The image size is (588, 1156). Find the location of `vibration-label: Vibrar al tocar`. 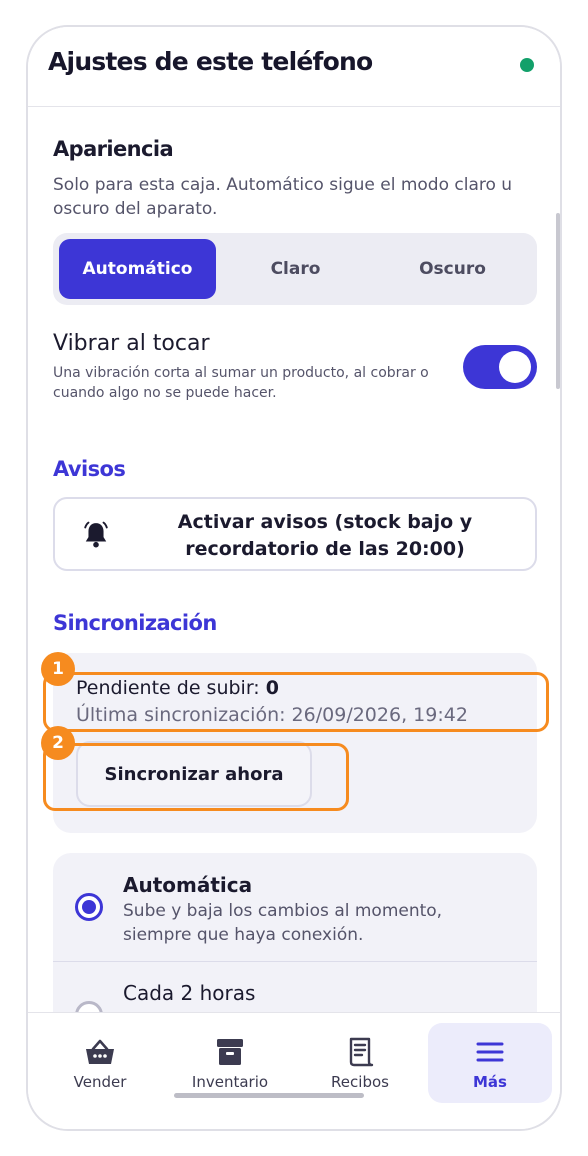

vibration-label: Vibrar al tocar is located at coordinates (131, 343).